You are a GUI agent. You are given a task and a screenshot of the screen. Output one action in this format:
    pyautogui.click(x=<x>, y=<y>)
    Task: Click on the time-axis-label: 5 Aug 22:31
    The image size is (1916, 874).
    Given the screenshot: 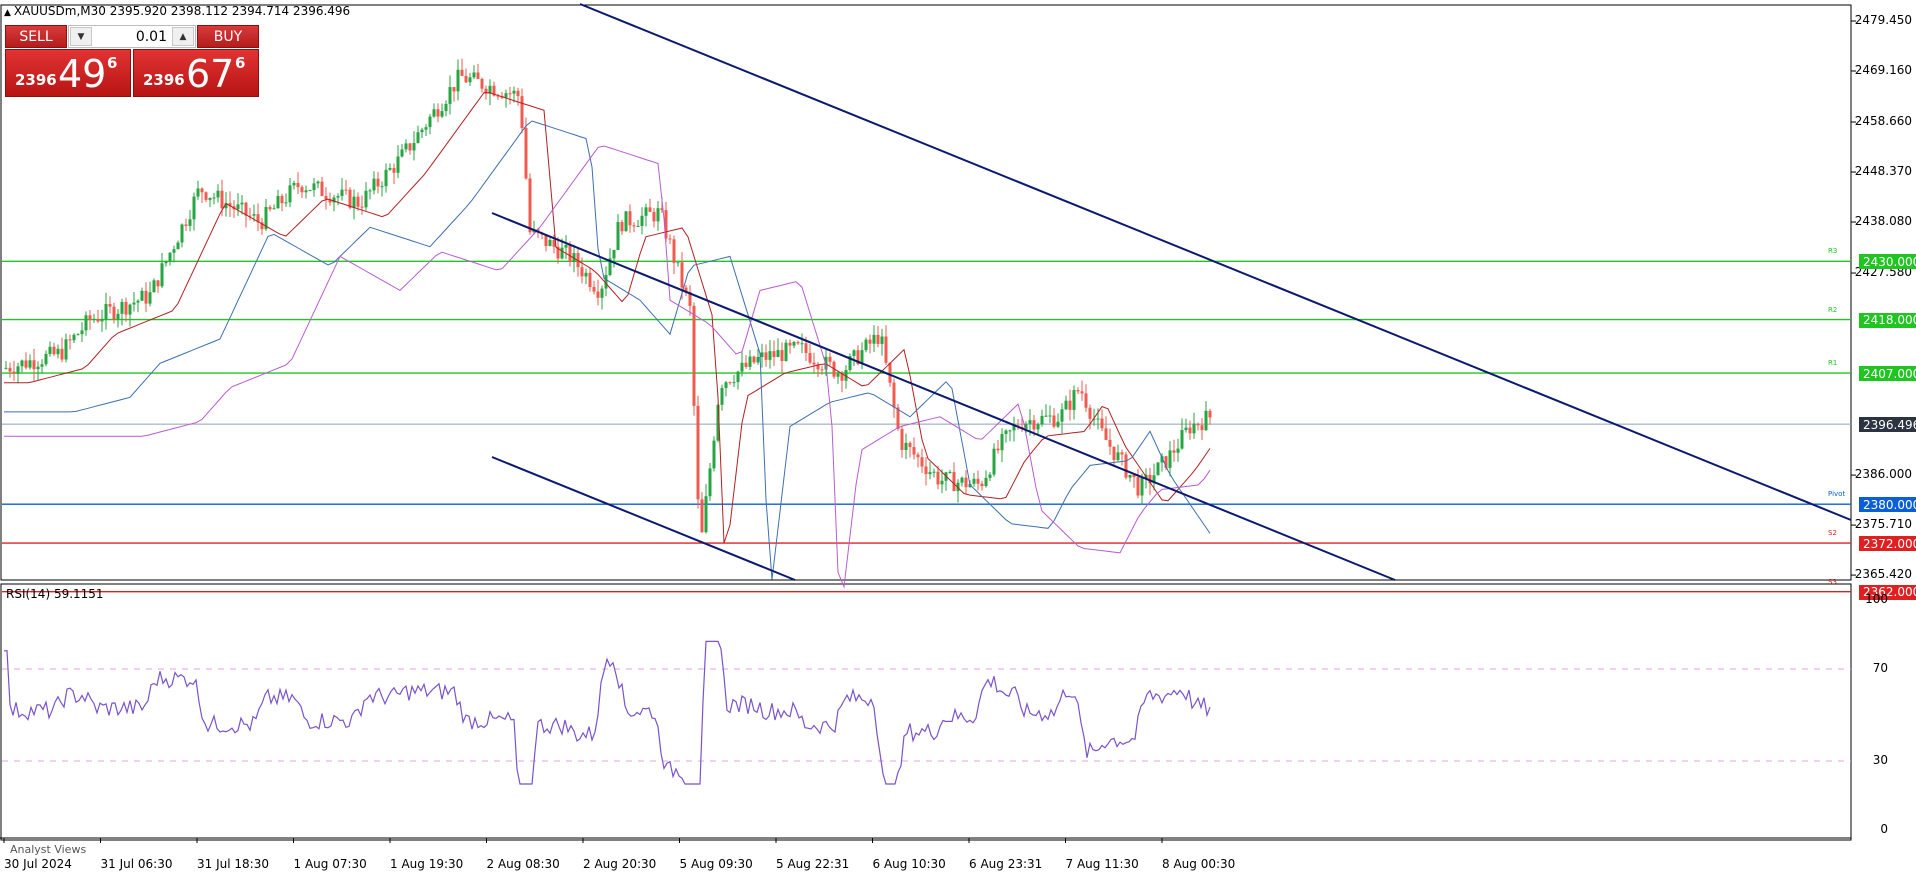 What is the action you would take?
    pyautogui.click(x=813, y=864)
    